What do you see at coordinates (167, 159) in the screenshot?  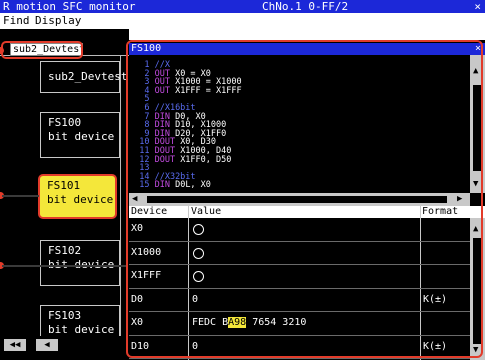 I see `instruction-keyword: DOUT` at bounding box center [167, 159].